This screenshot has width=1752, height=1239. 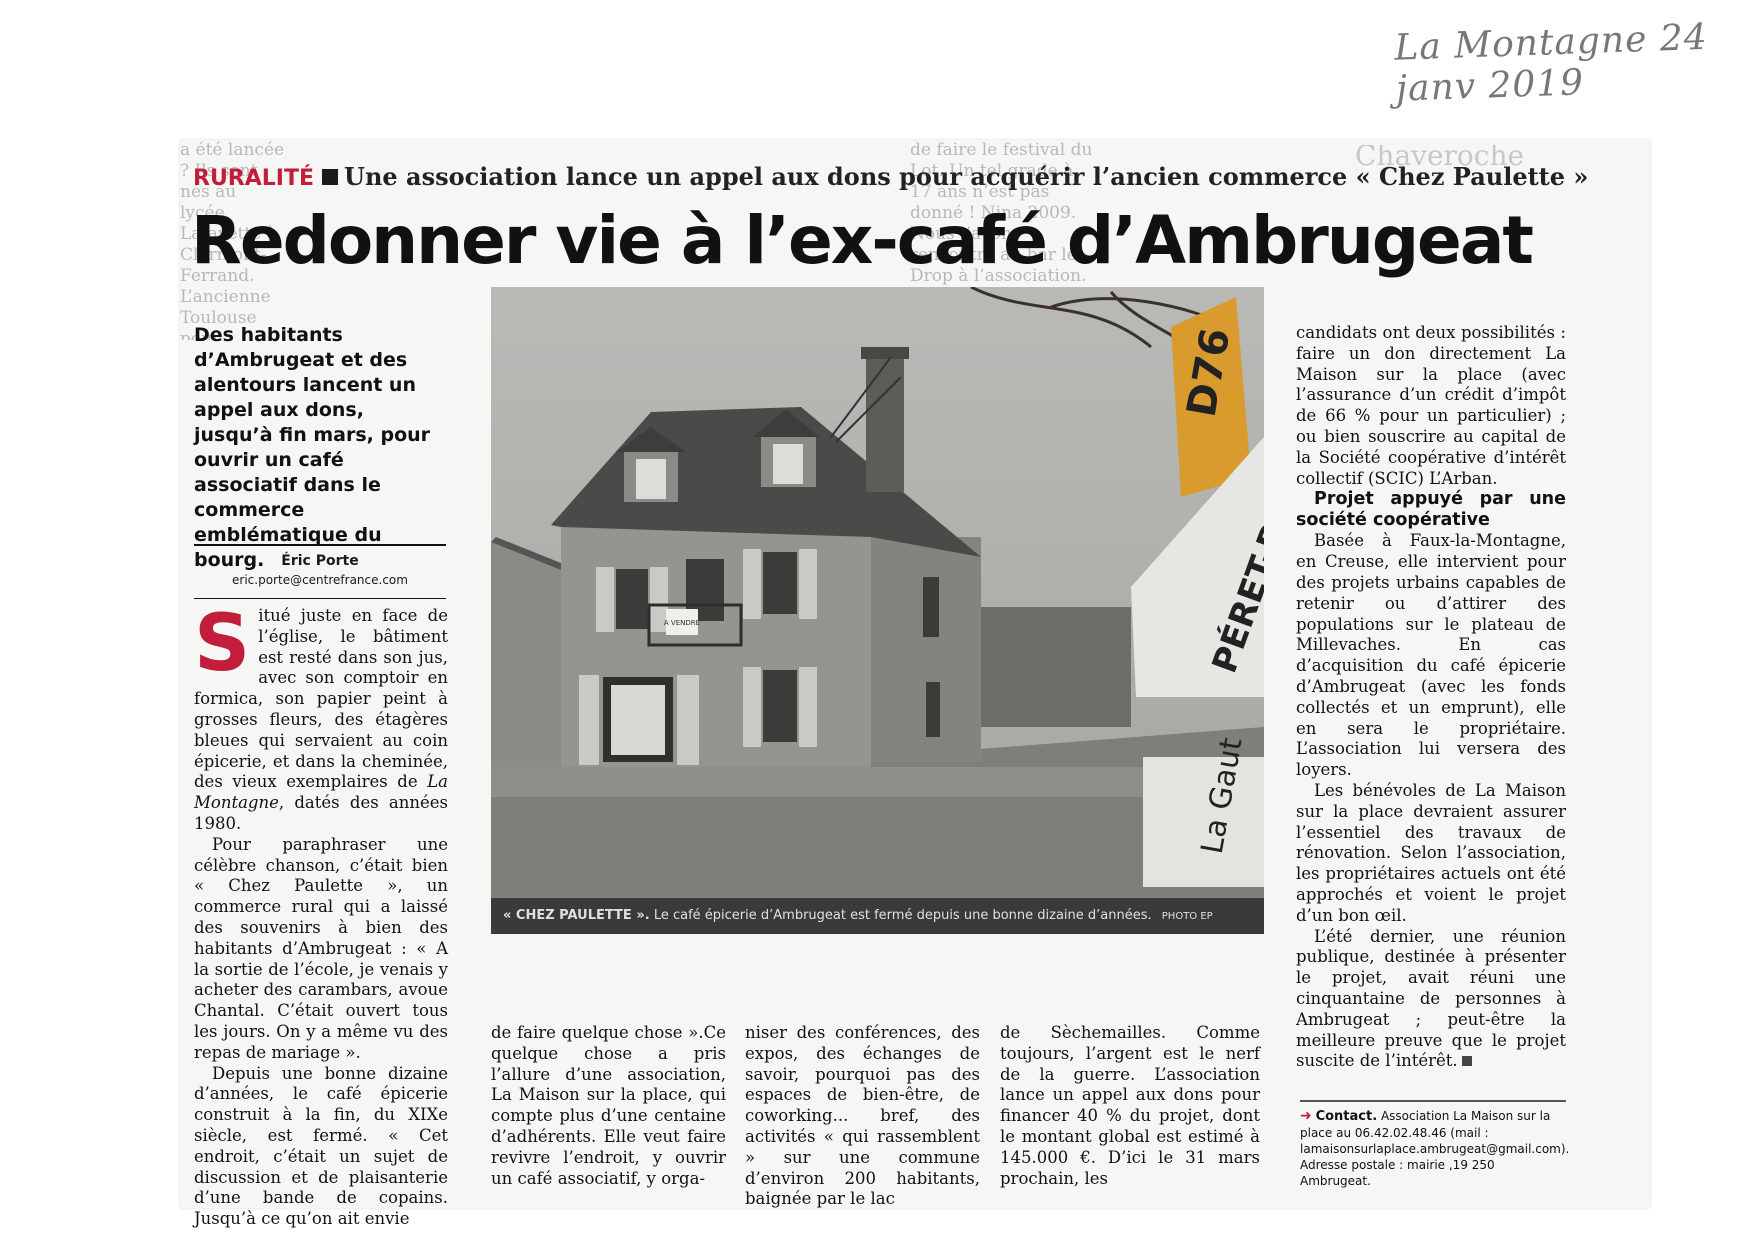 What do you see at coordinates (1346, 1116) in the screenshot?
I see `contact-label: Contact.` at bounding box center [1346, 1116].